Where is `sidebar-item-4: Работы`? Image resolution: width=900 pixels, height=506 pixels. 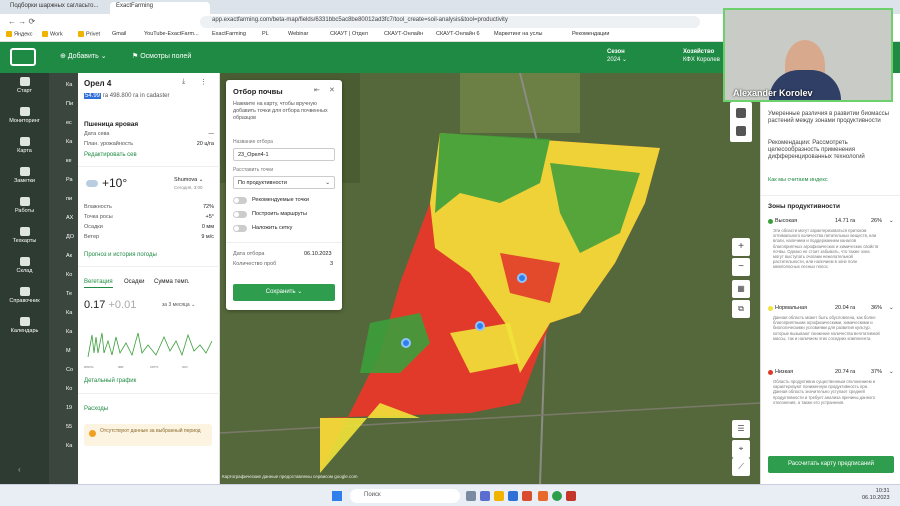
sidebar-item-4: Работы is located at coordinates (24, 208).